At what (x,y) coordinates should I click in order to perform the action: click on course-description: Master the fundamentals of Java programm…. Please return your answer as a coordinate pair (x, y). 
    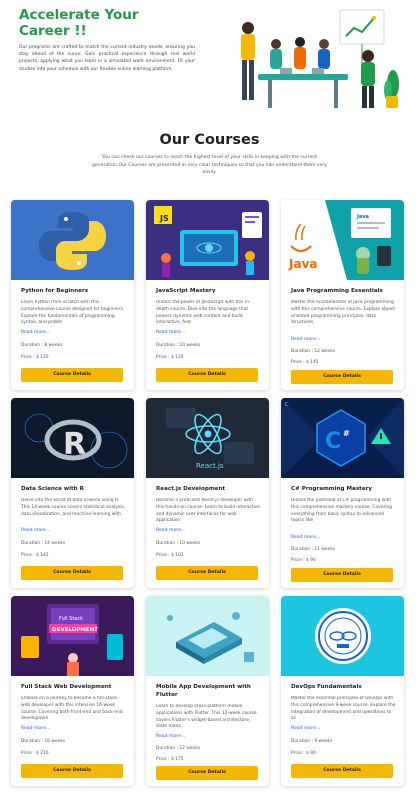
    Looking at the image, I should click on (344, 313).